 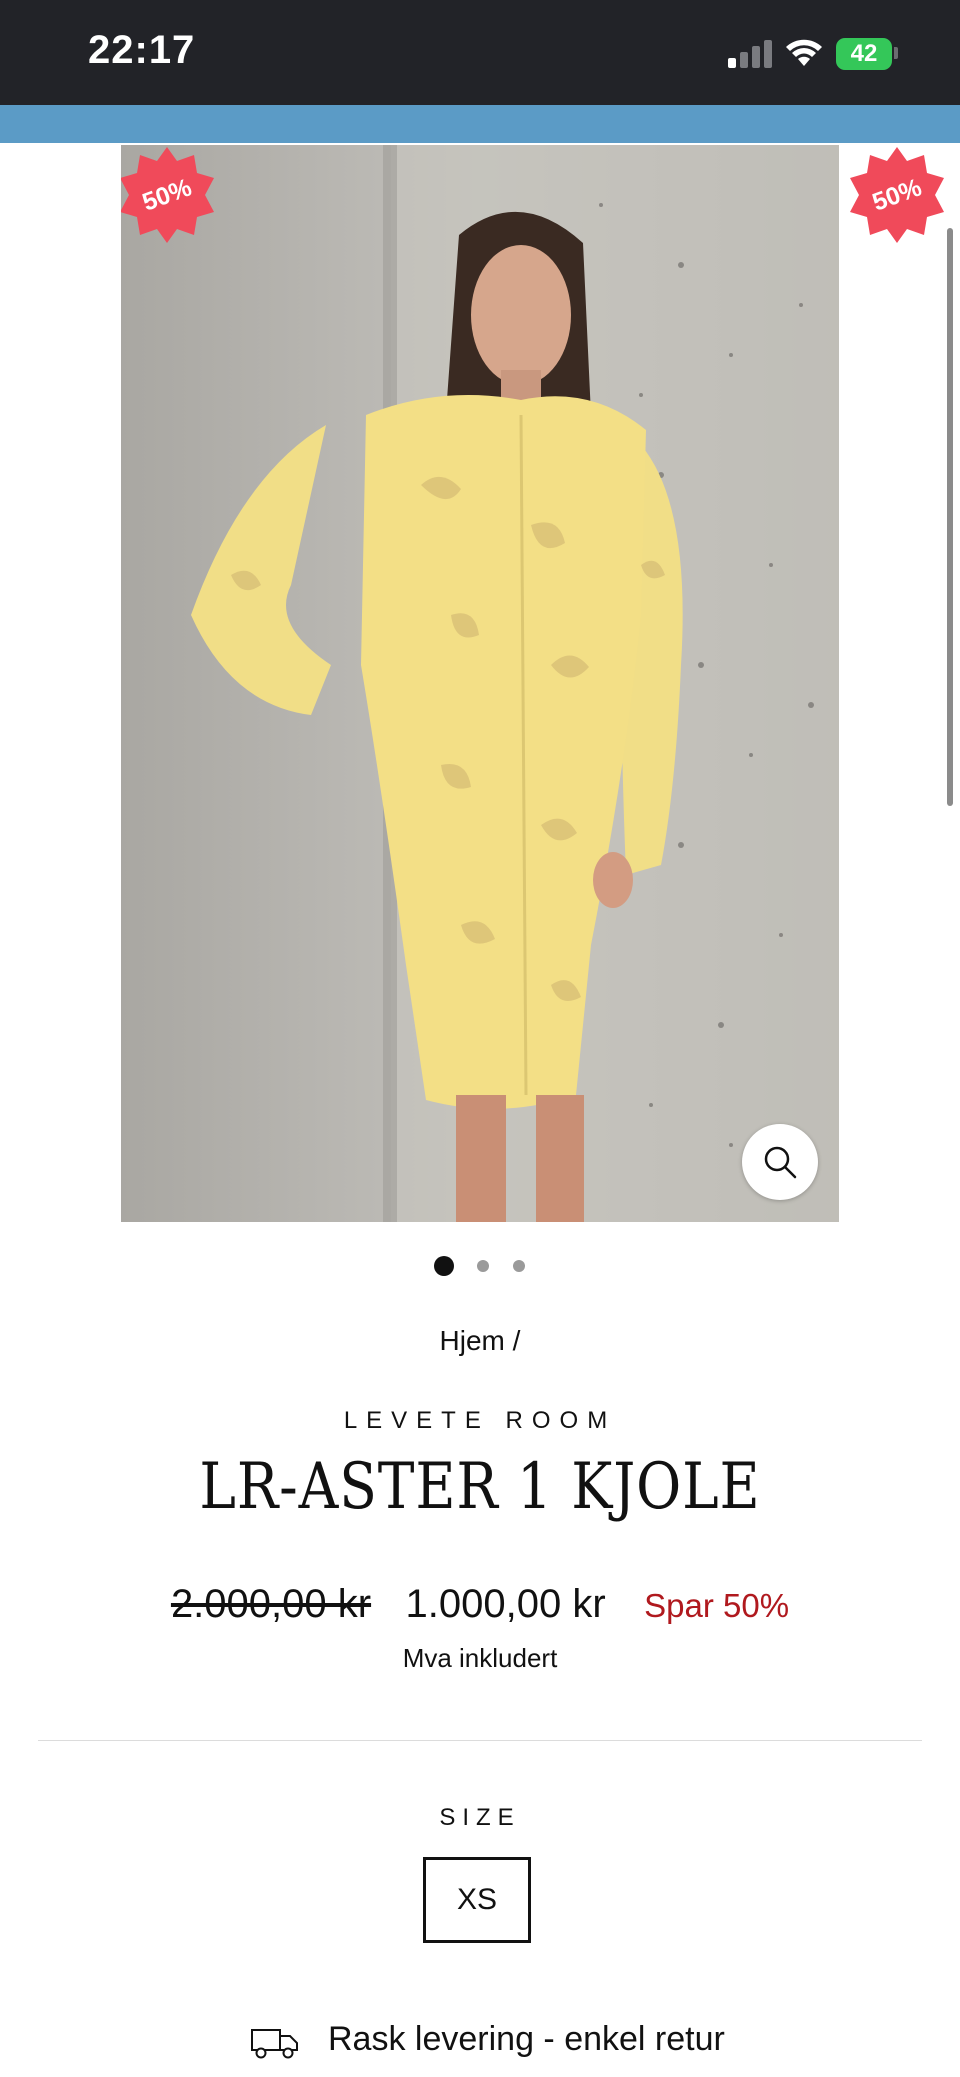 What do you see at coordinates (505, 1604) in the screenshot?
I see `sale-price: 1.000,00 kr` at bounding box center [505, 1604].